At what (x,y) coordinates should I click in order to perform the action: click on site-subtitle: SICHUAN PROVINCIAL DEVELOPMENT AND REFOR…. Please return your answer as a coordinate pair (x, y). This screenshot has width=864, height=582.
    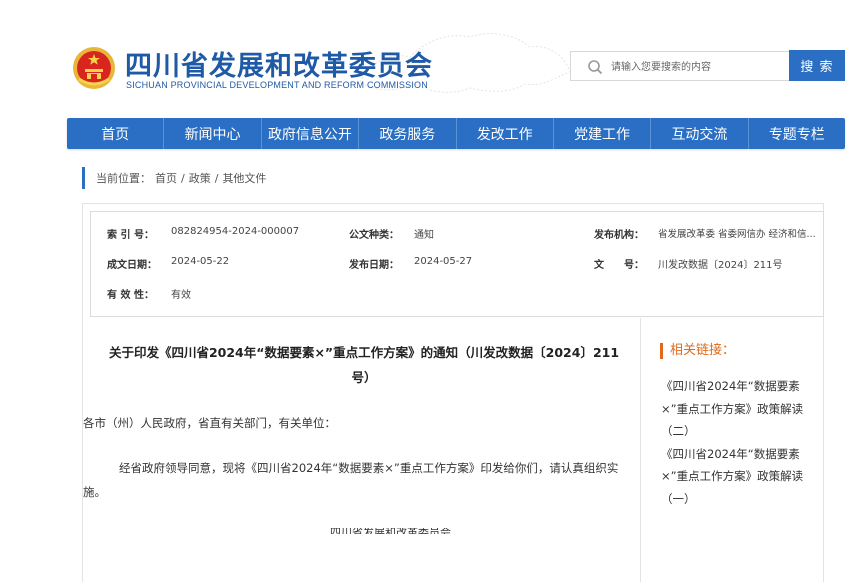
    Looking at the image, I should click on (277, 85).